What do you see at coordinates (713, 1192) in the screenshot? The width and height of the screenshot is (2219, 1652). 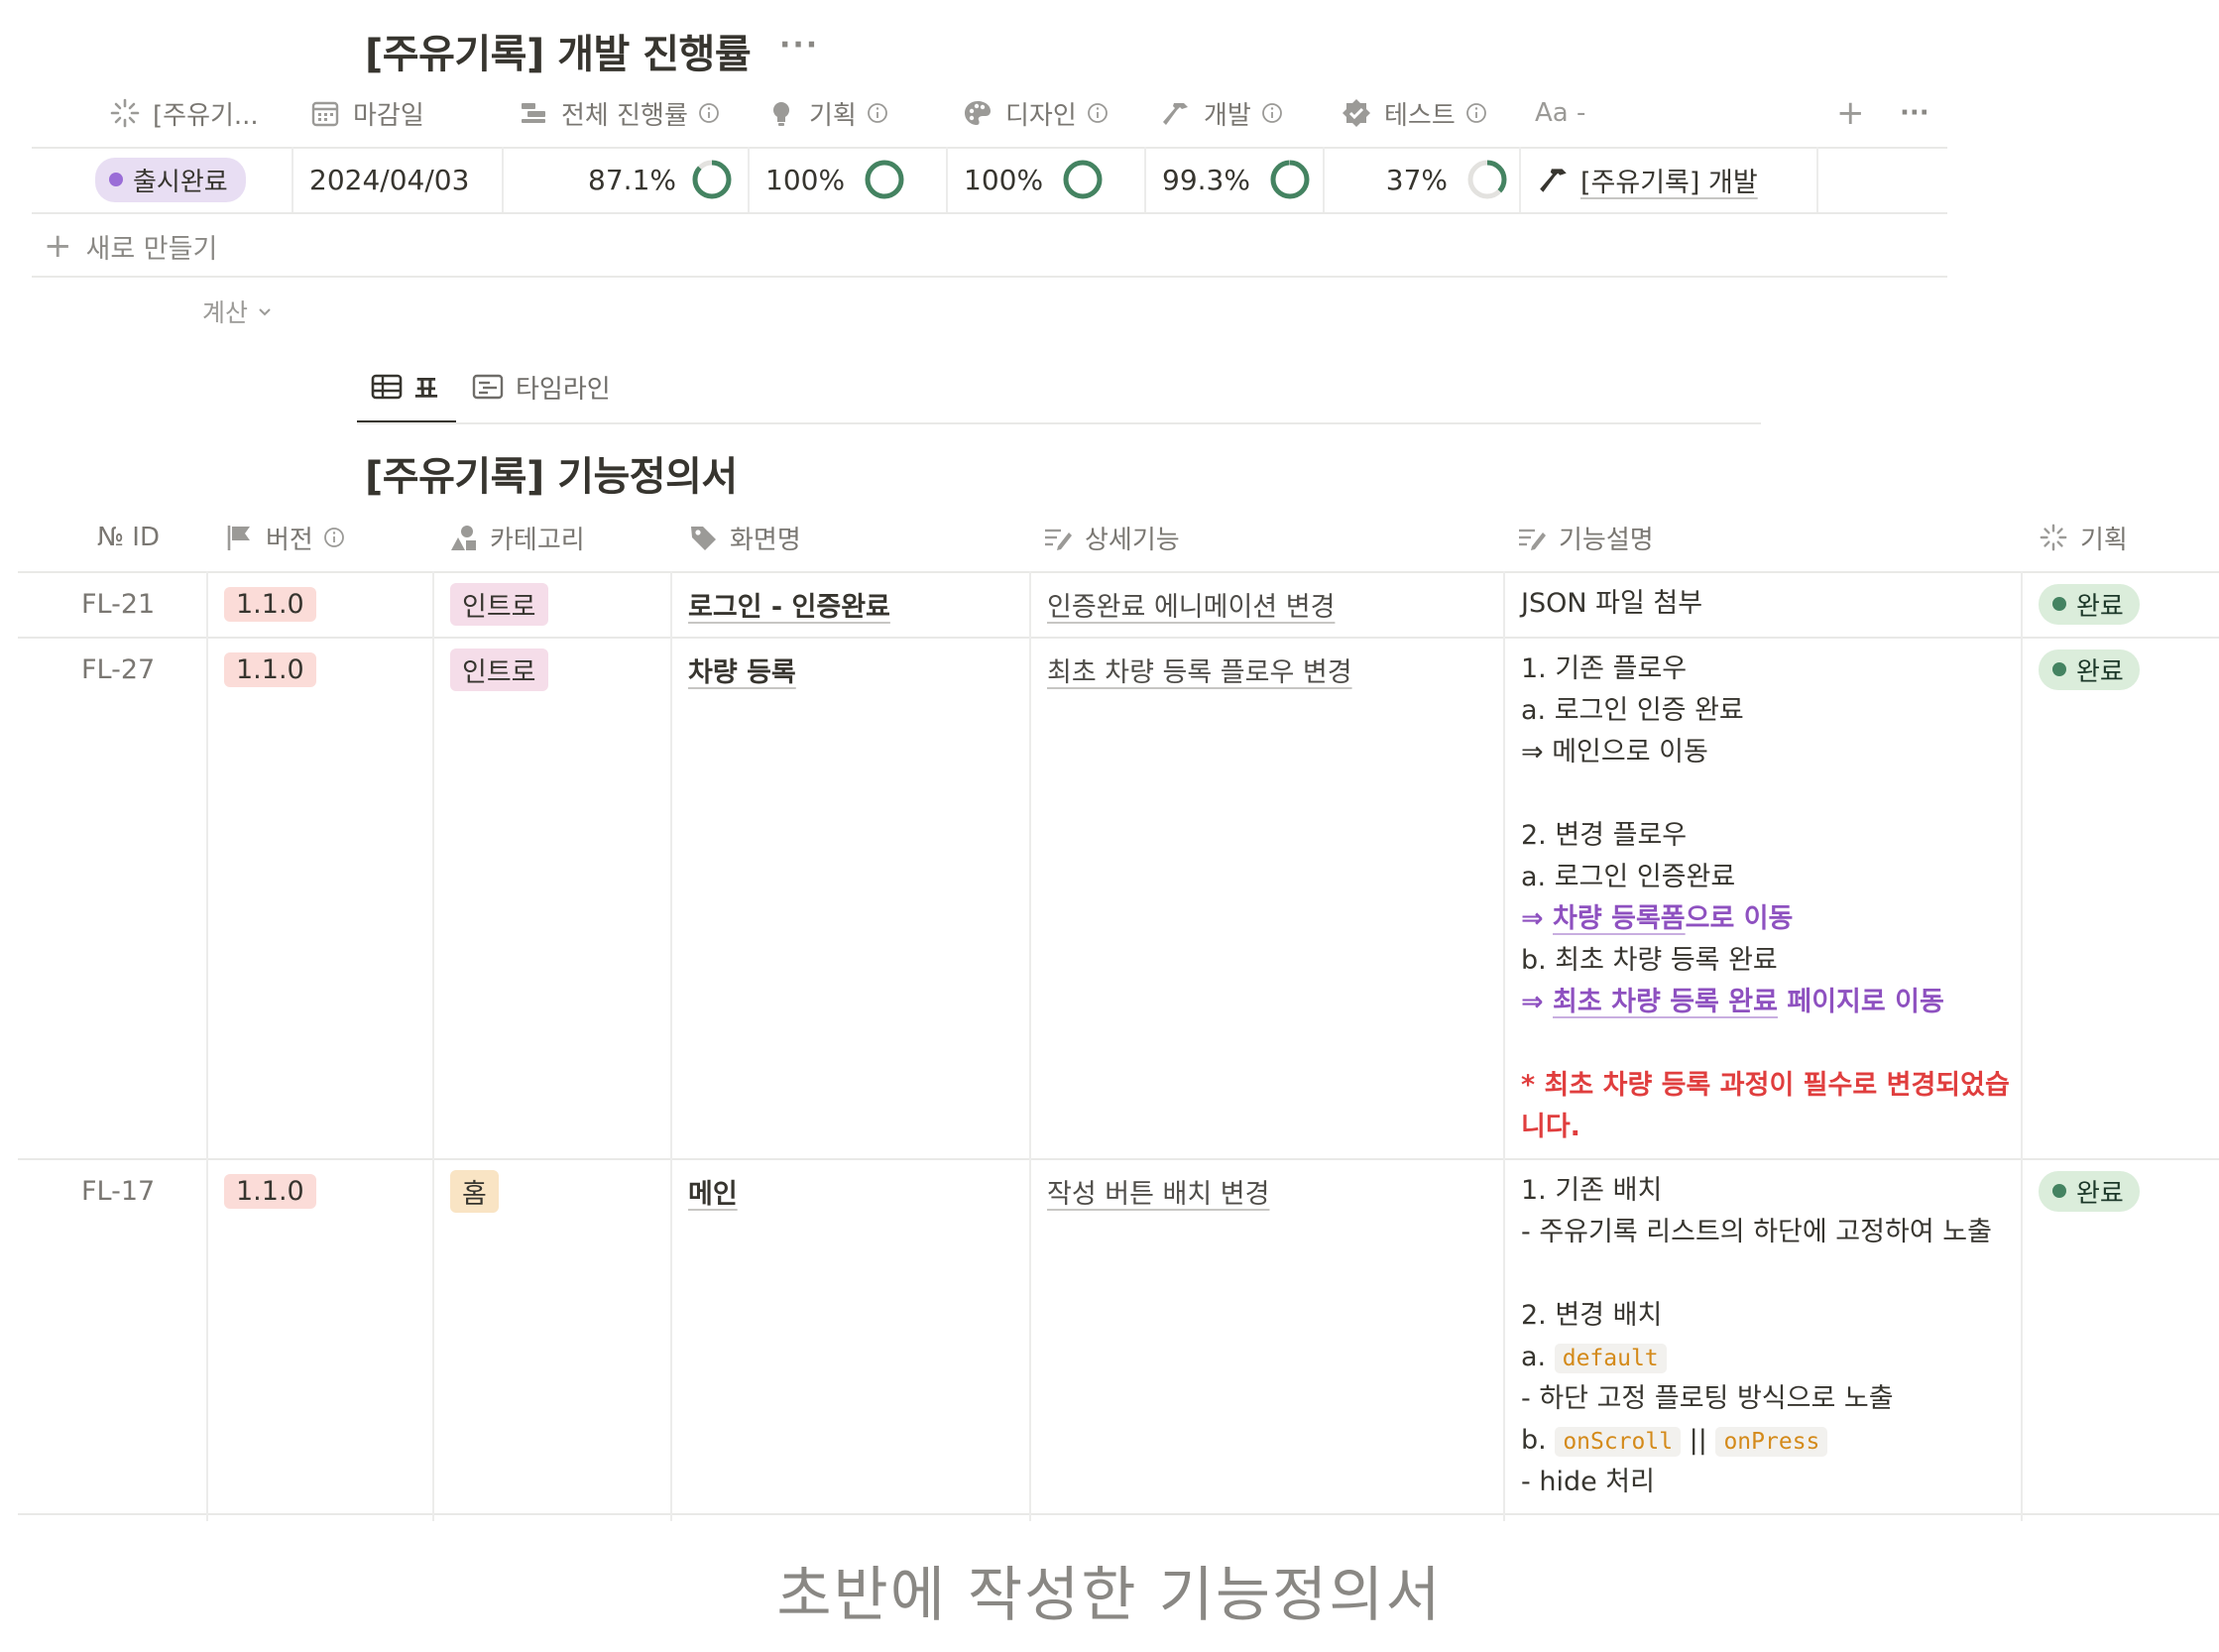 I see `screen-link: 메인` at bounding box center [713, 1192].